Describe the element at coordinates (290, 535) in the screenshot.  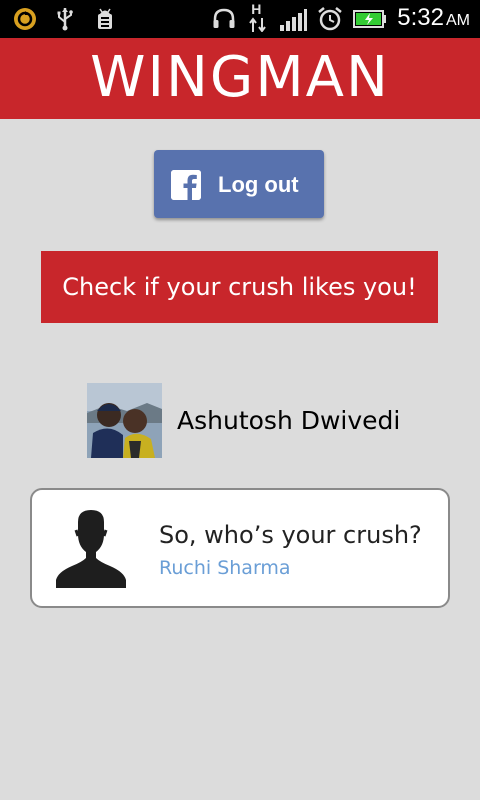
I see `crush-prompt: So, who’s your crush?` at that location.